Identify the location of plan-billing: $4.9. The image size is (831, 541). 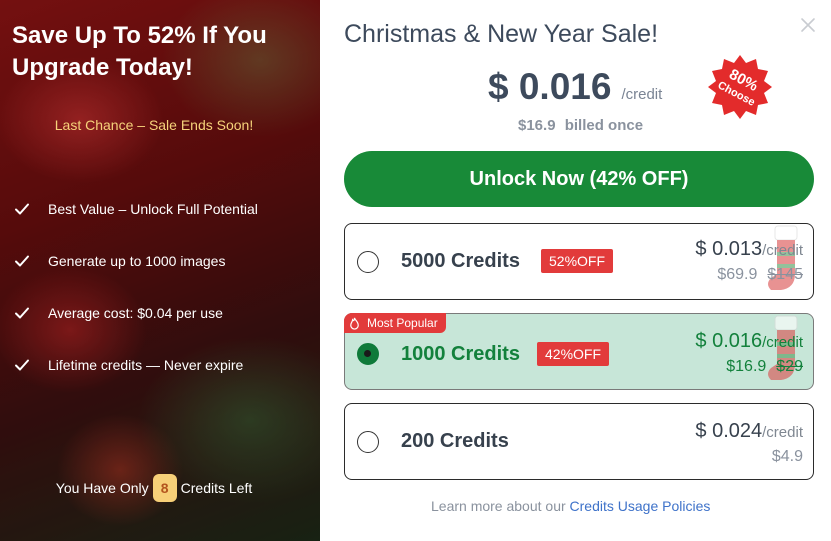
(787, 457).